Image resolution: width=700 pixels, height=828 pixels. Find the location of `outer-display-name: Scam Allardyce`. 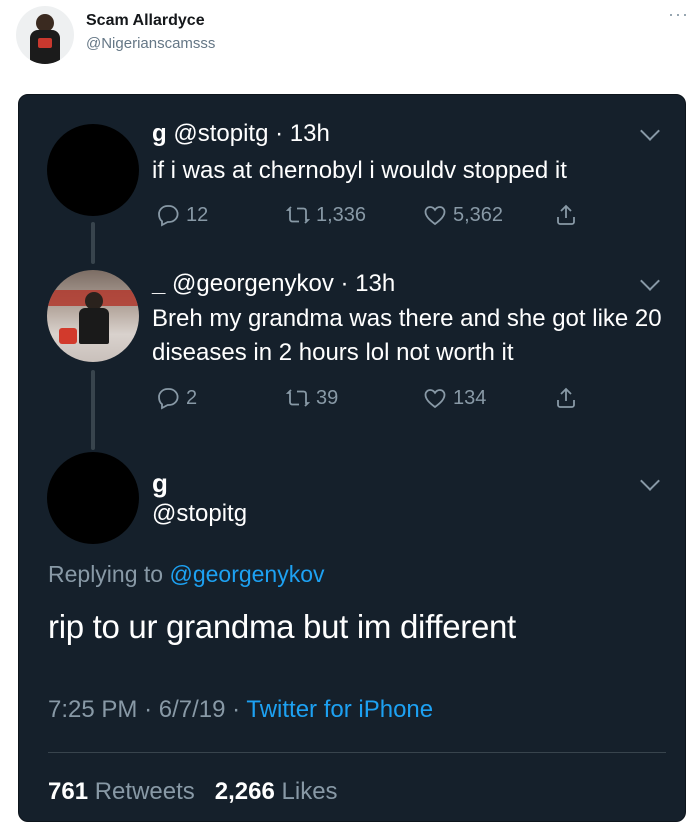

outer-display-name: Scam Allardyce is located at coordinates (145, 21).